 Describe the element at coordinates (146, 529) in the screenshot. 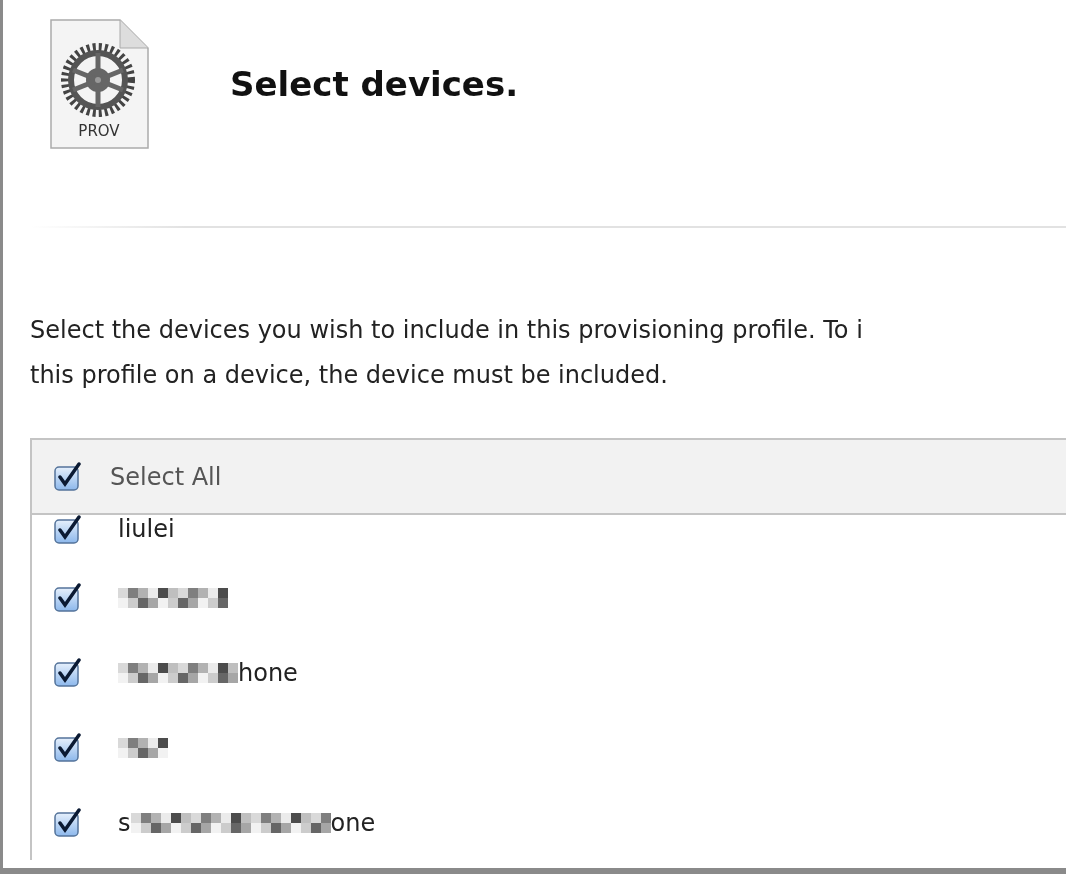

I see `device-name: liulei` at that location.